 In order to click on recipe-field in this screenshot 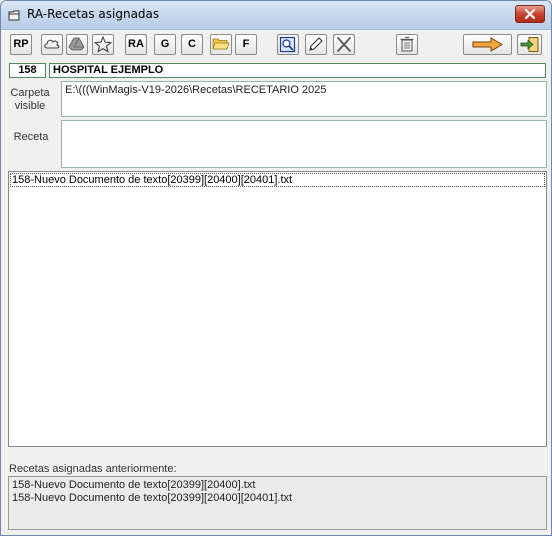, I will do `click(304, 144)`.